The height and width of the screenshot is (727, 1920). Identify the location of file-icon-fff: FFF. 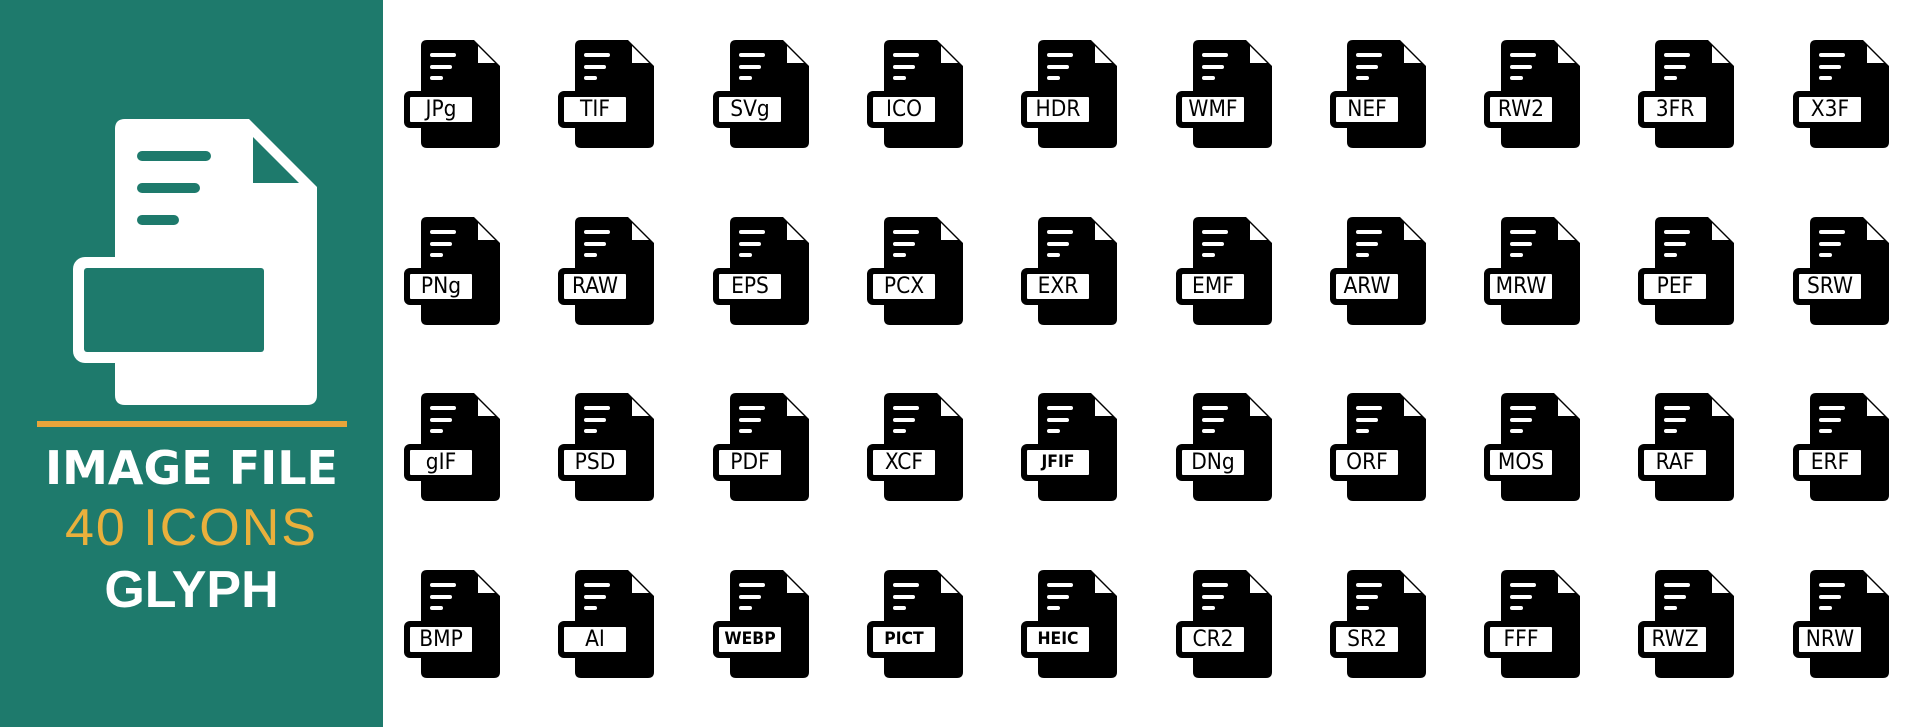
(1535, 623).